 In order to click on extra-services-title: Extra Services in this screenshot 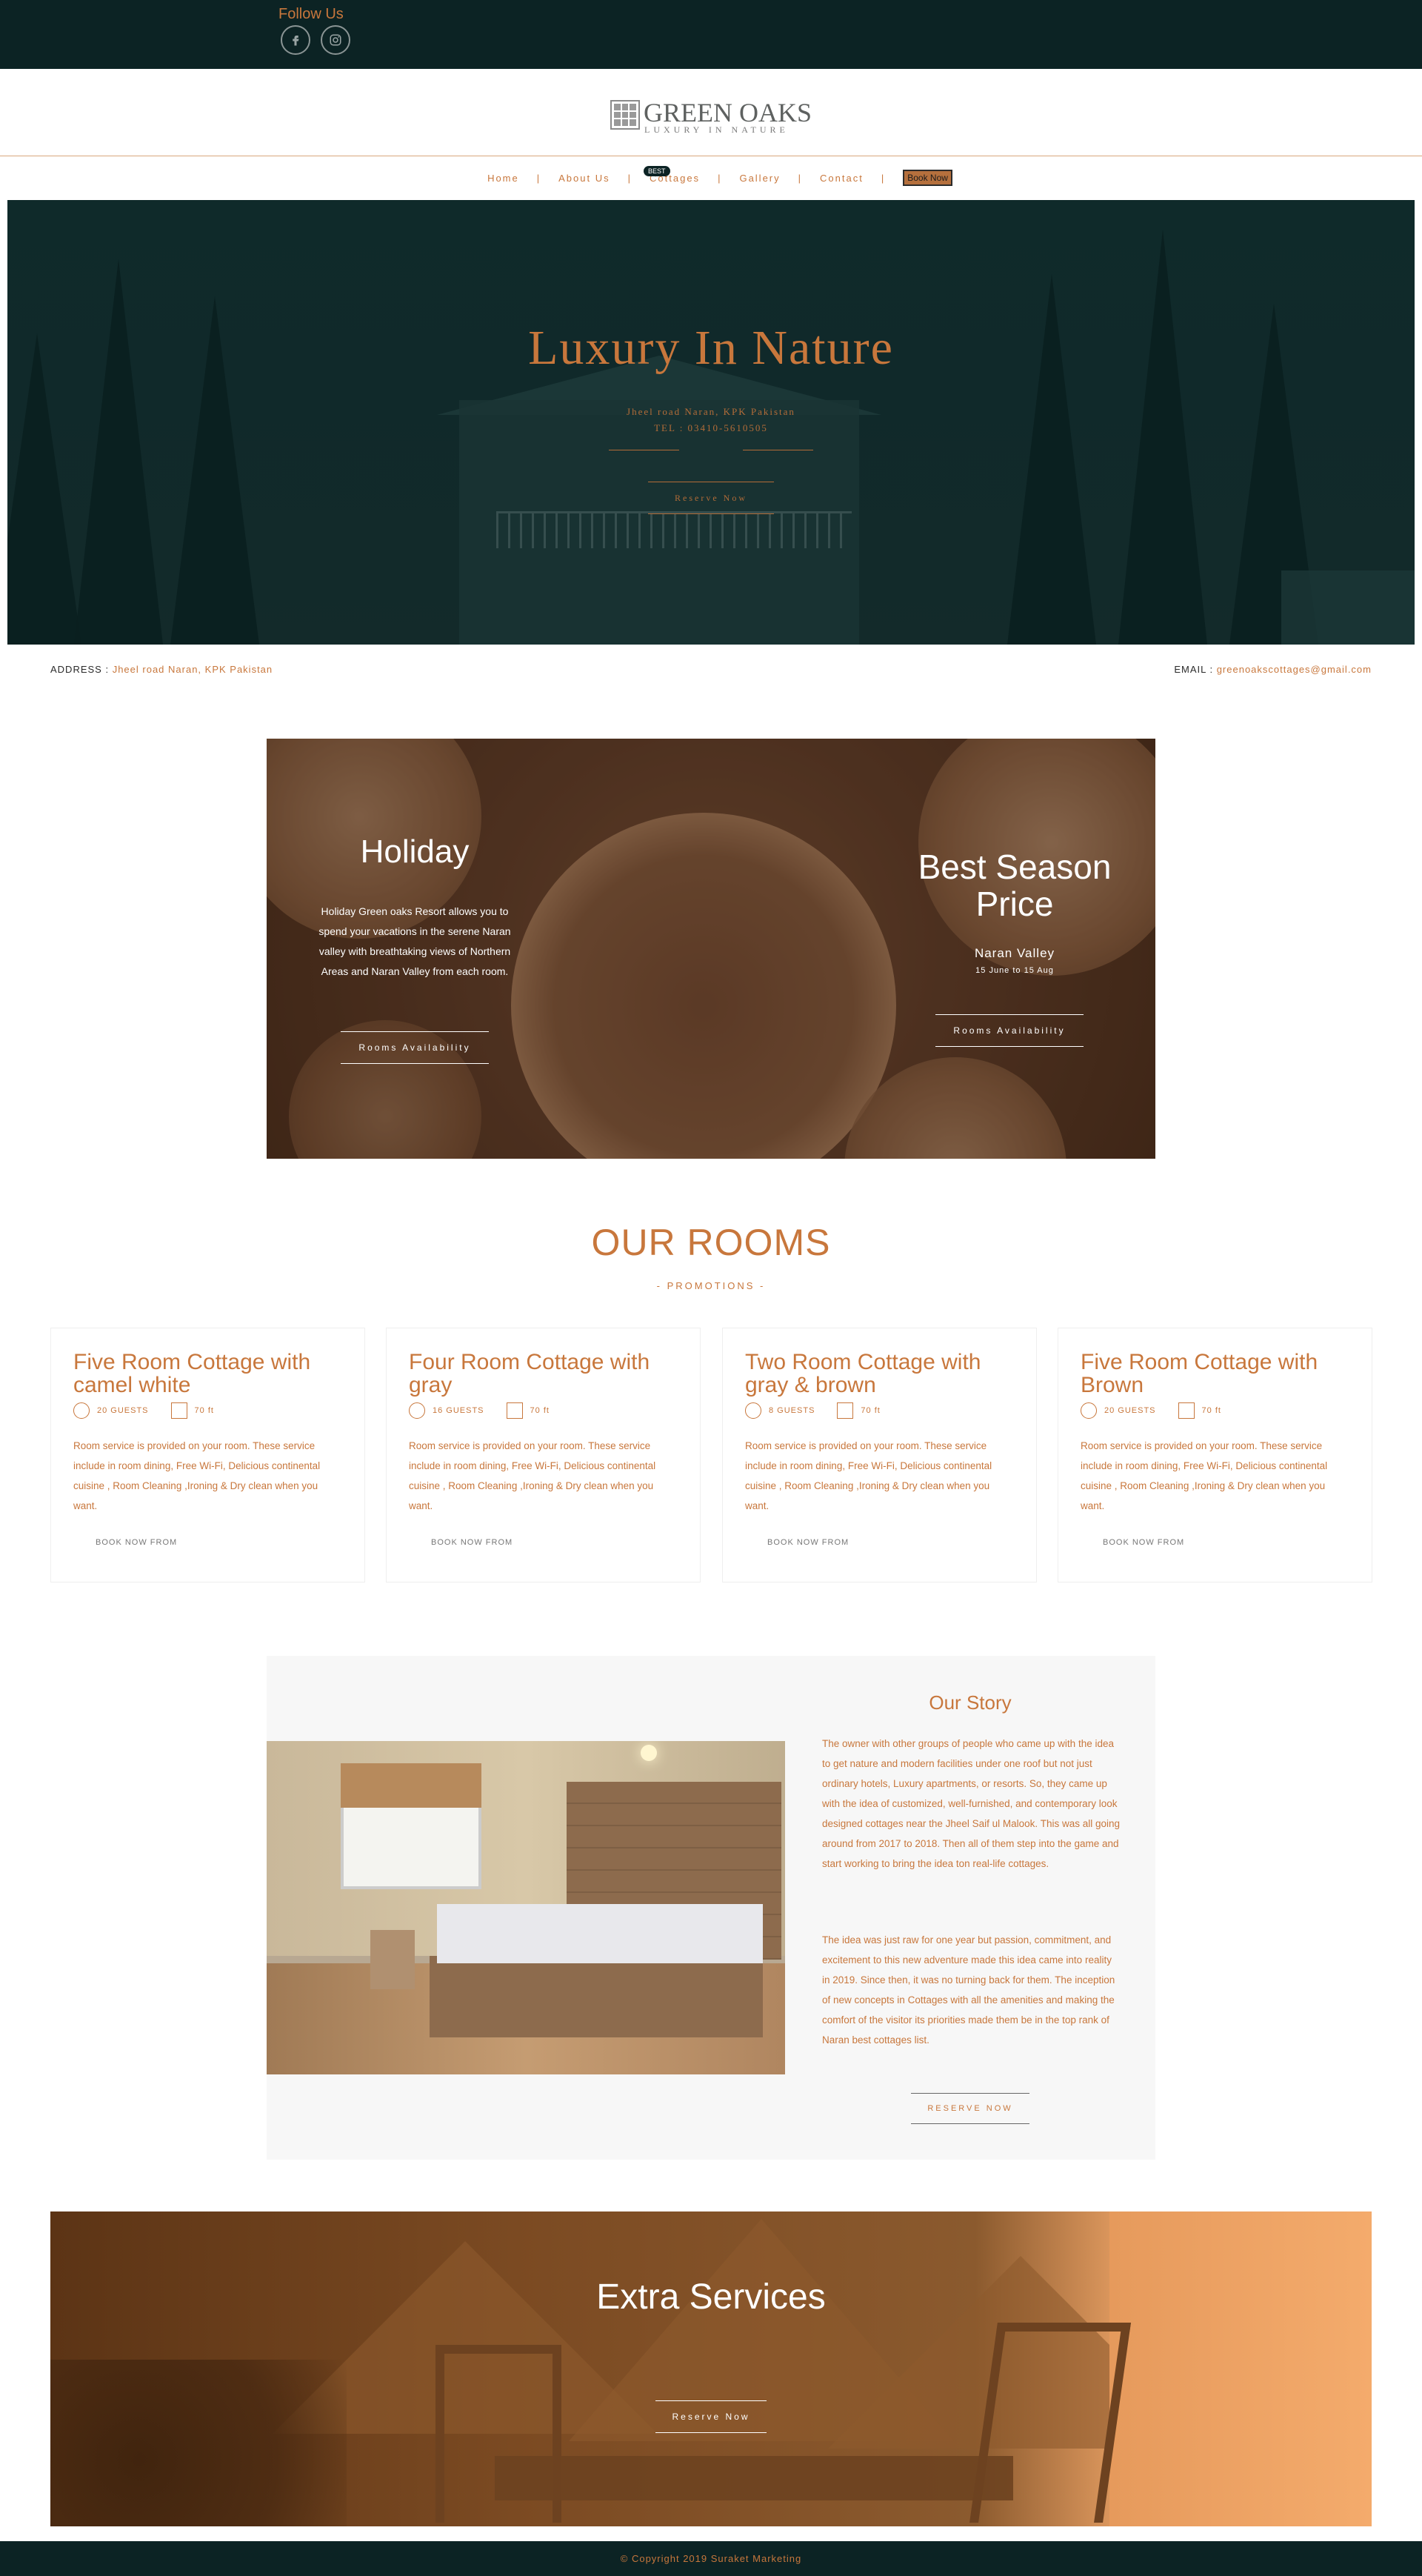, I will do `click(711, 2297)`.